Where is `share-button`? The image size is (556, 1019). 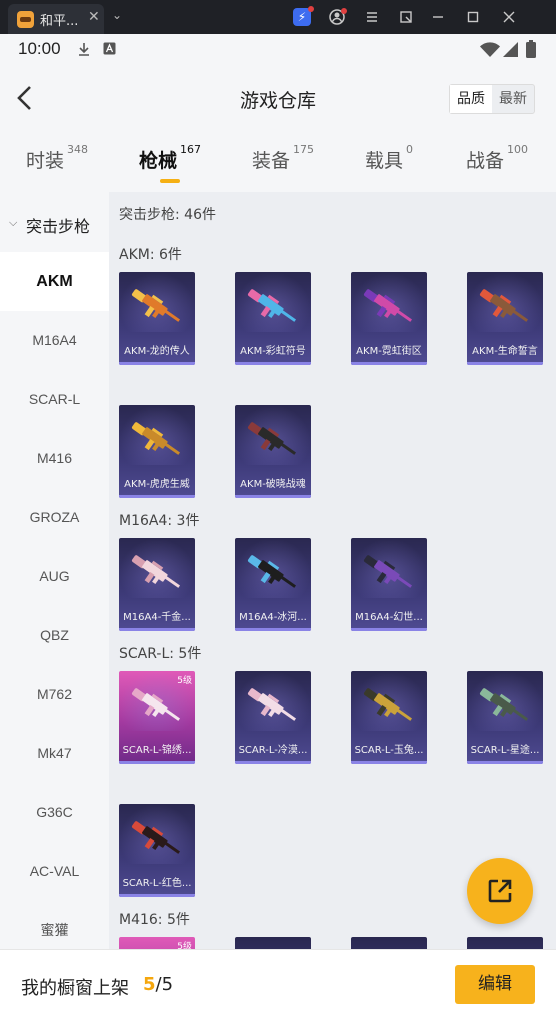 share-button is located at coordinates (500, 891).